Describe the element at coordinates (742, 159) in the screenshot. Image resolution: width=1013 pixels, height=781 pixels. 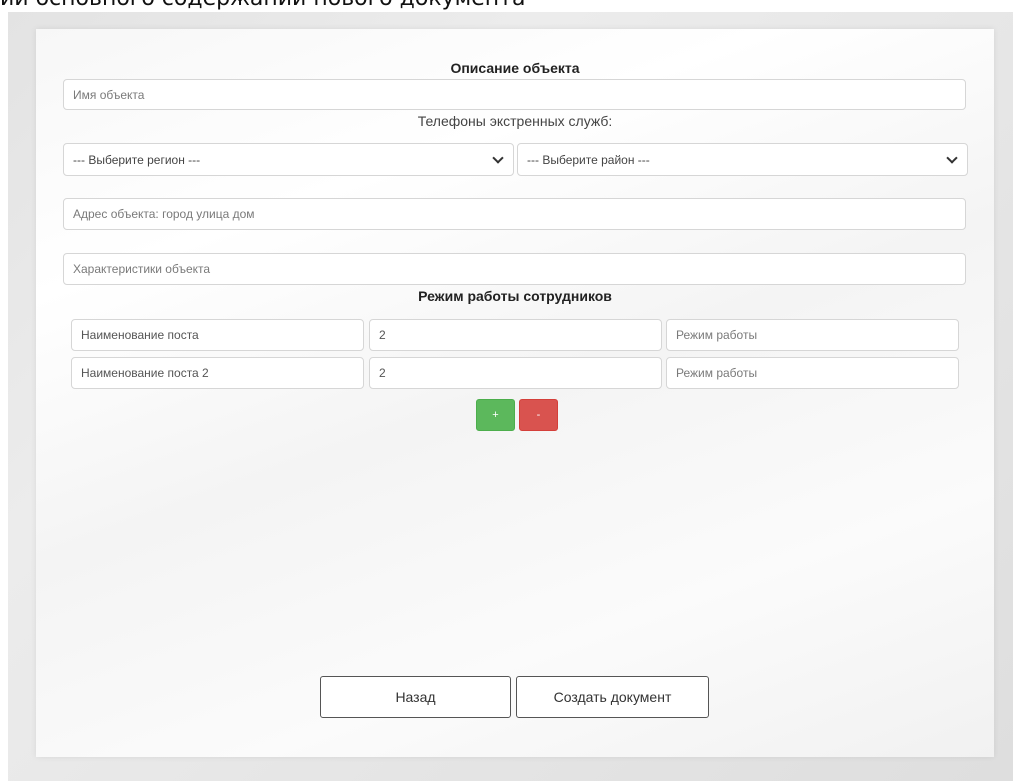
I see `district-select: --- Выберите район ---` at that location.